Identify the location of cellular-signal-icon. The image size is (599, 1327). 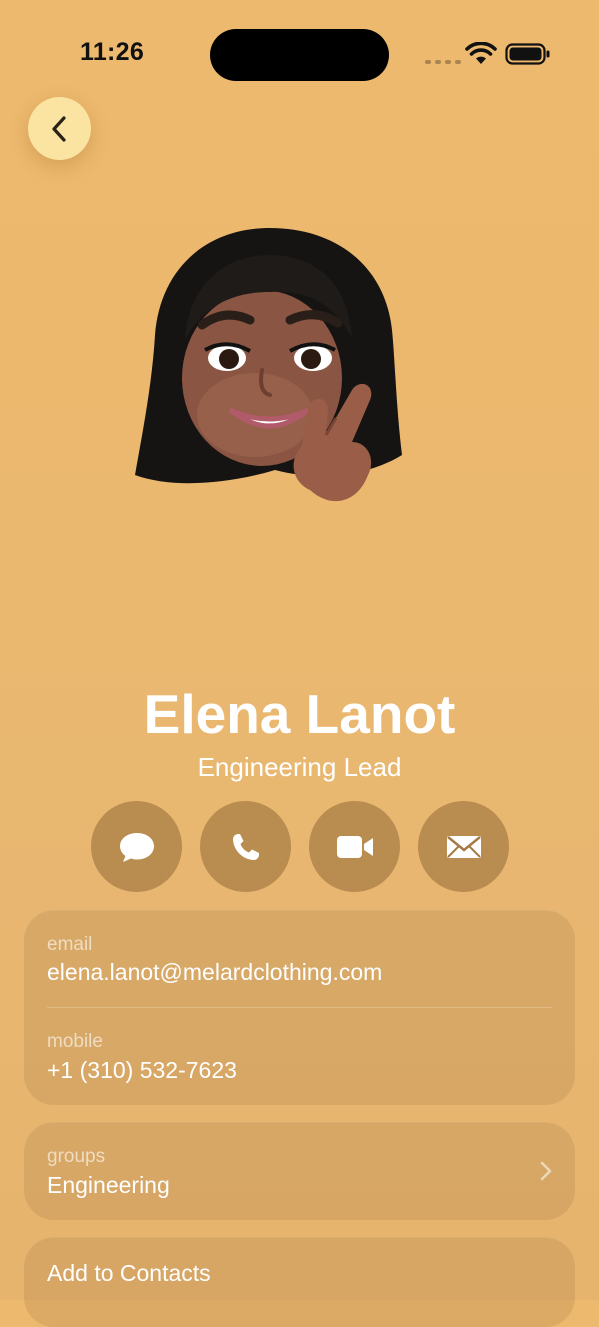
(443, 62).